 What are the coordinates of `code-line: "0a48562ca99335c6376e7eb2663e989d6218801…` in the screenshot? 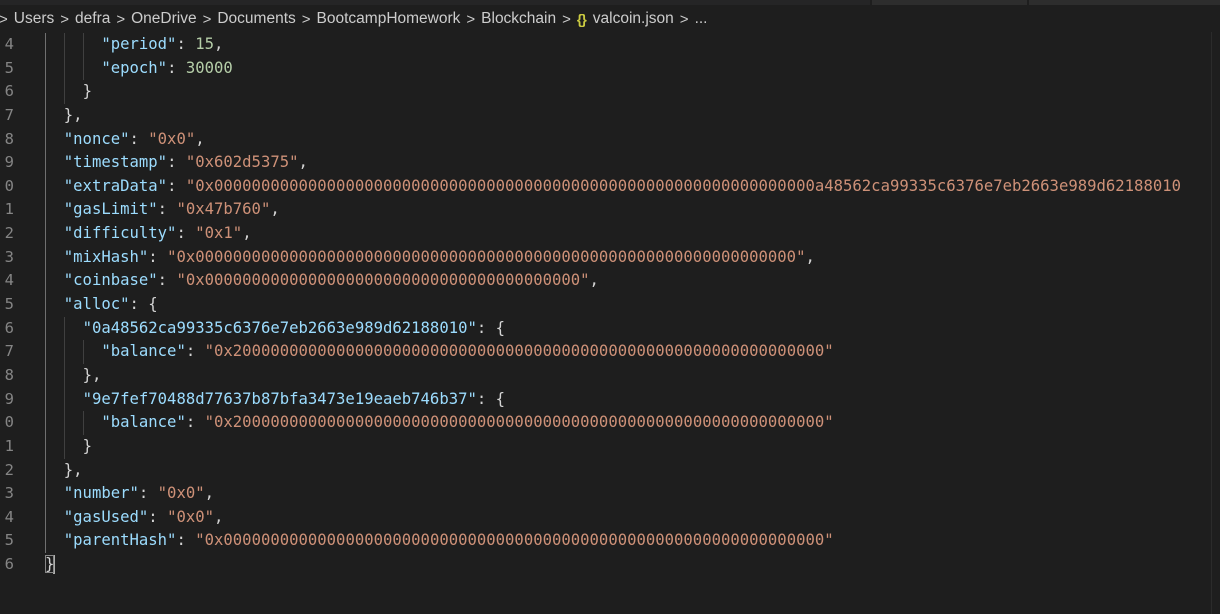 It's located at (275, 329).